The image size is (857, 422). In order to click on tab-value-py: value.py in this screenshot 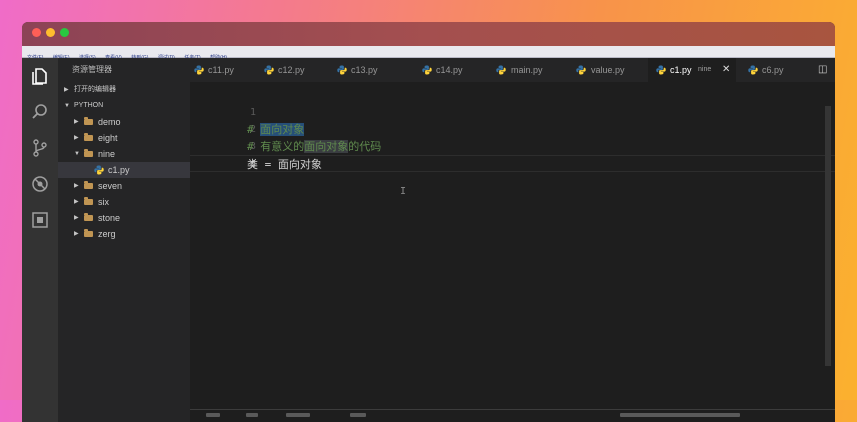, I will do `click(600, 70)`.